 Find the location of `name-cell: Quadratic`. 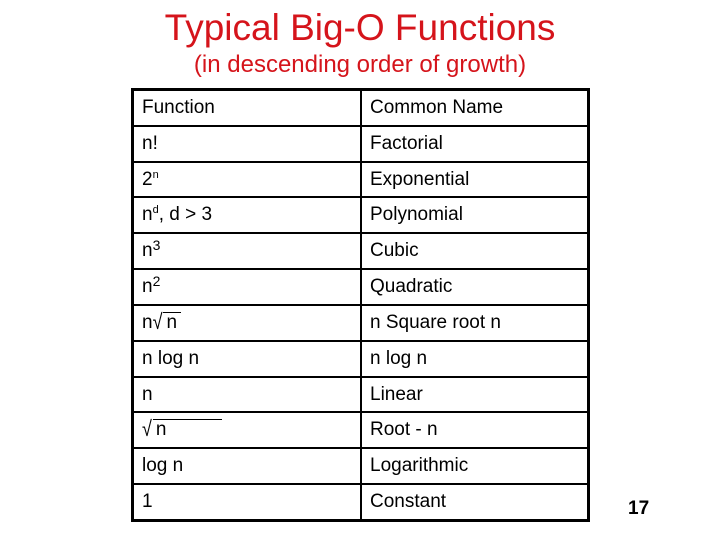

name-cell: Quadratic is located at coordinates (475, 287).